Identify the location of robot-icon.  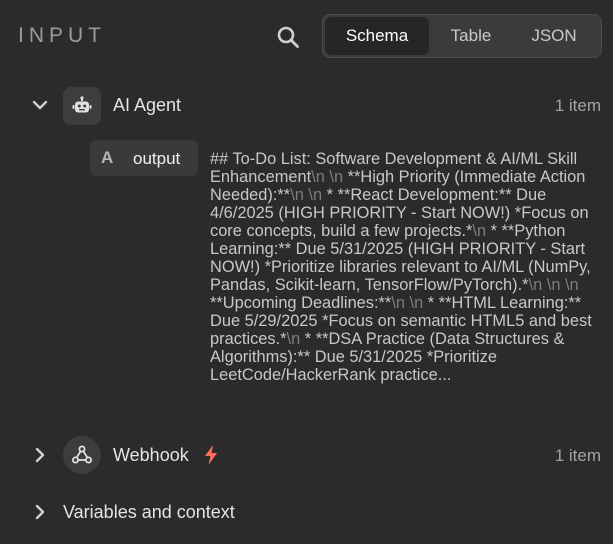
(82, 104).